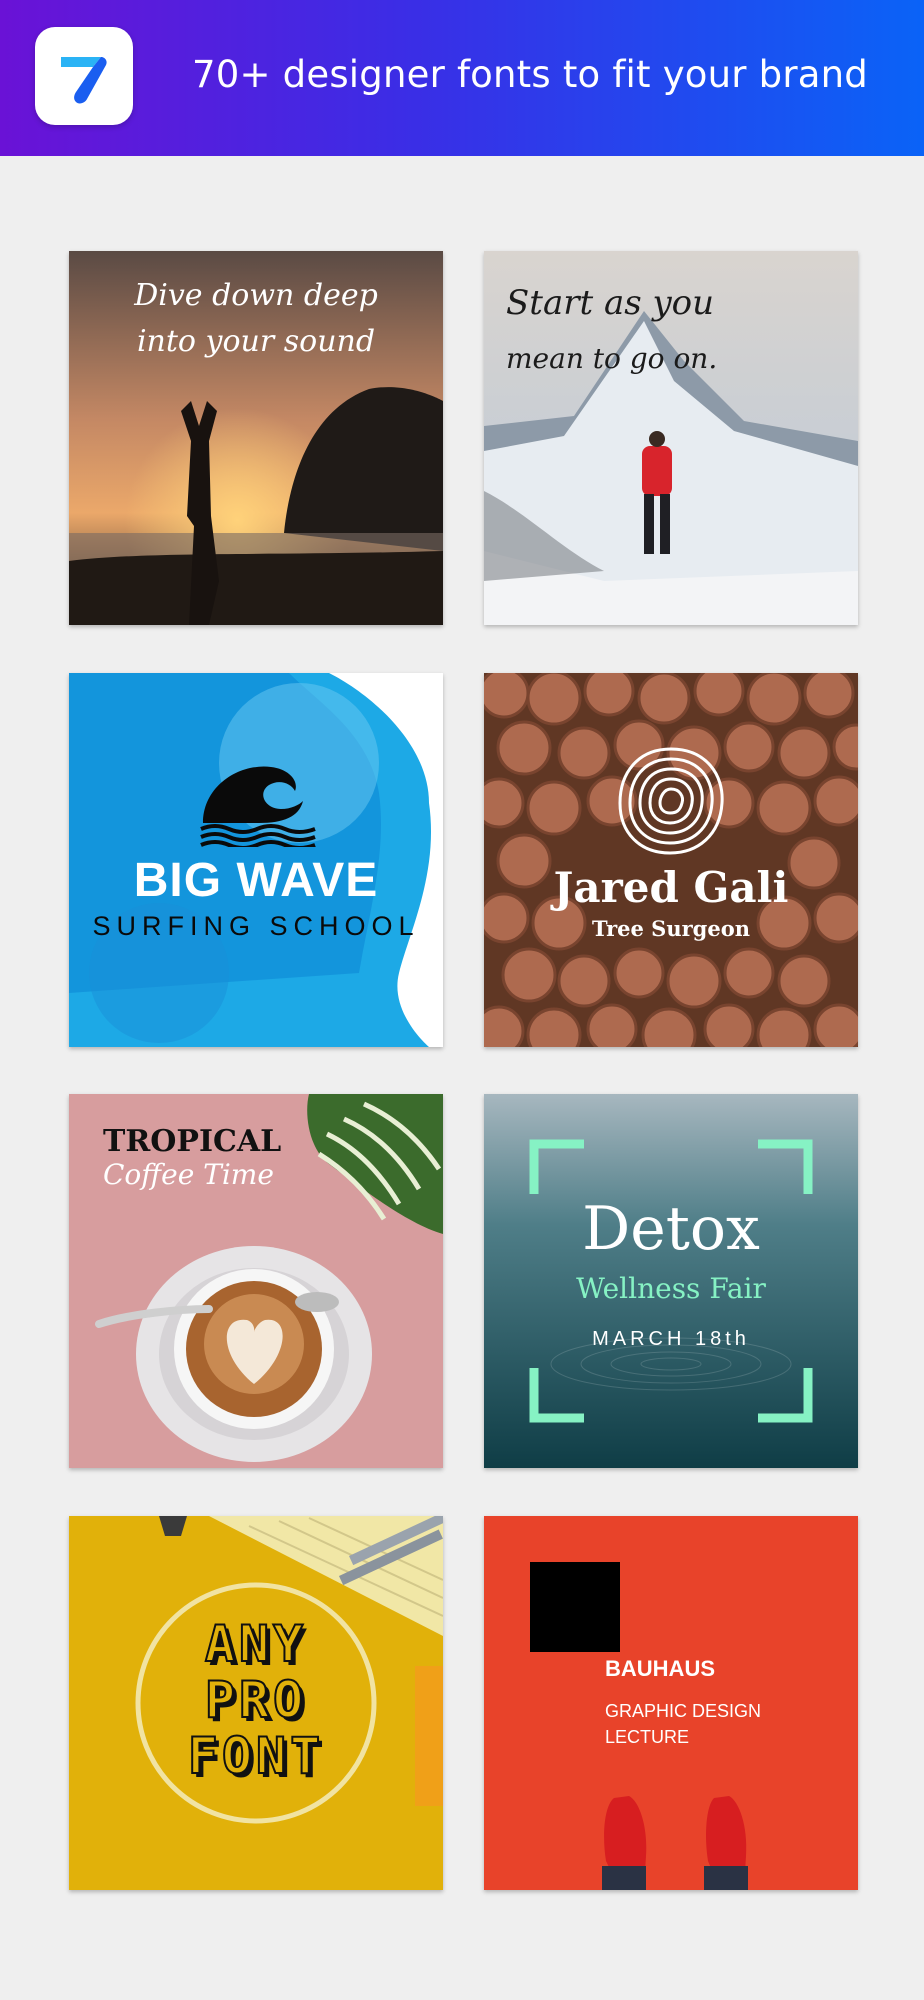 This screenshot has width=924, height=2000. What do you see at coordinates (683, 1711) in the screenshot?
I see `event-line-1: GRAPHIC DESIGN` at bounding box center [683, 1711].